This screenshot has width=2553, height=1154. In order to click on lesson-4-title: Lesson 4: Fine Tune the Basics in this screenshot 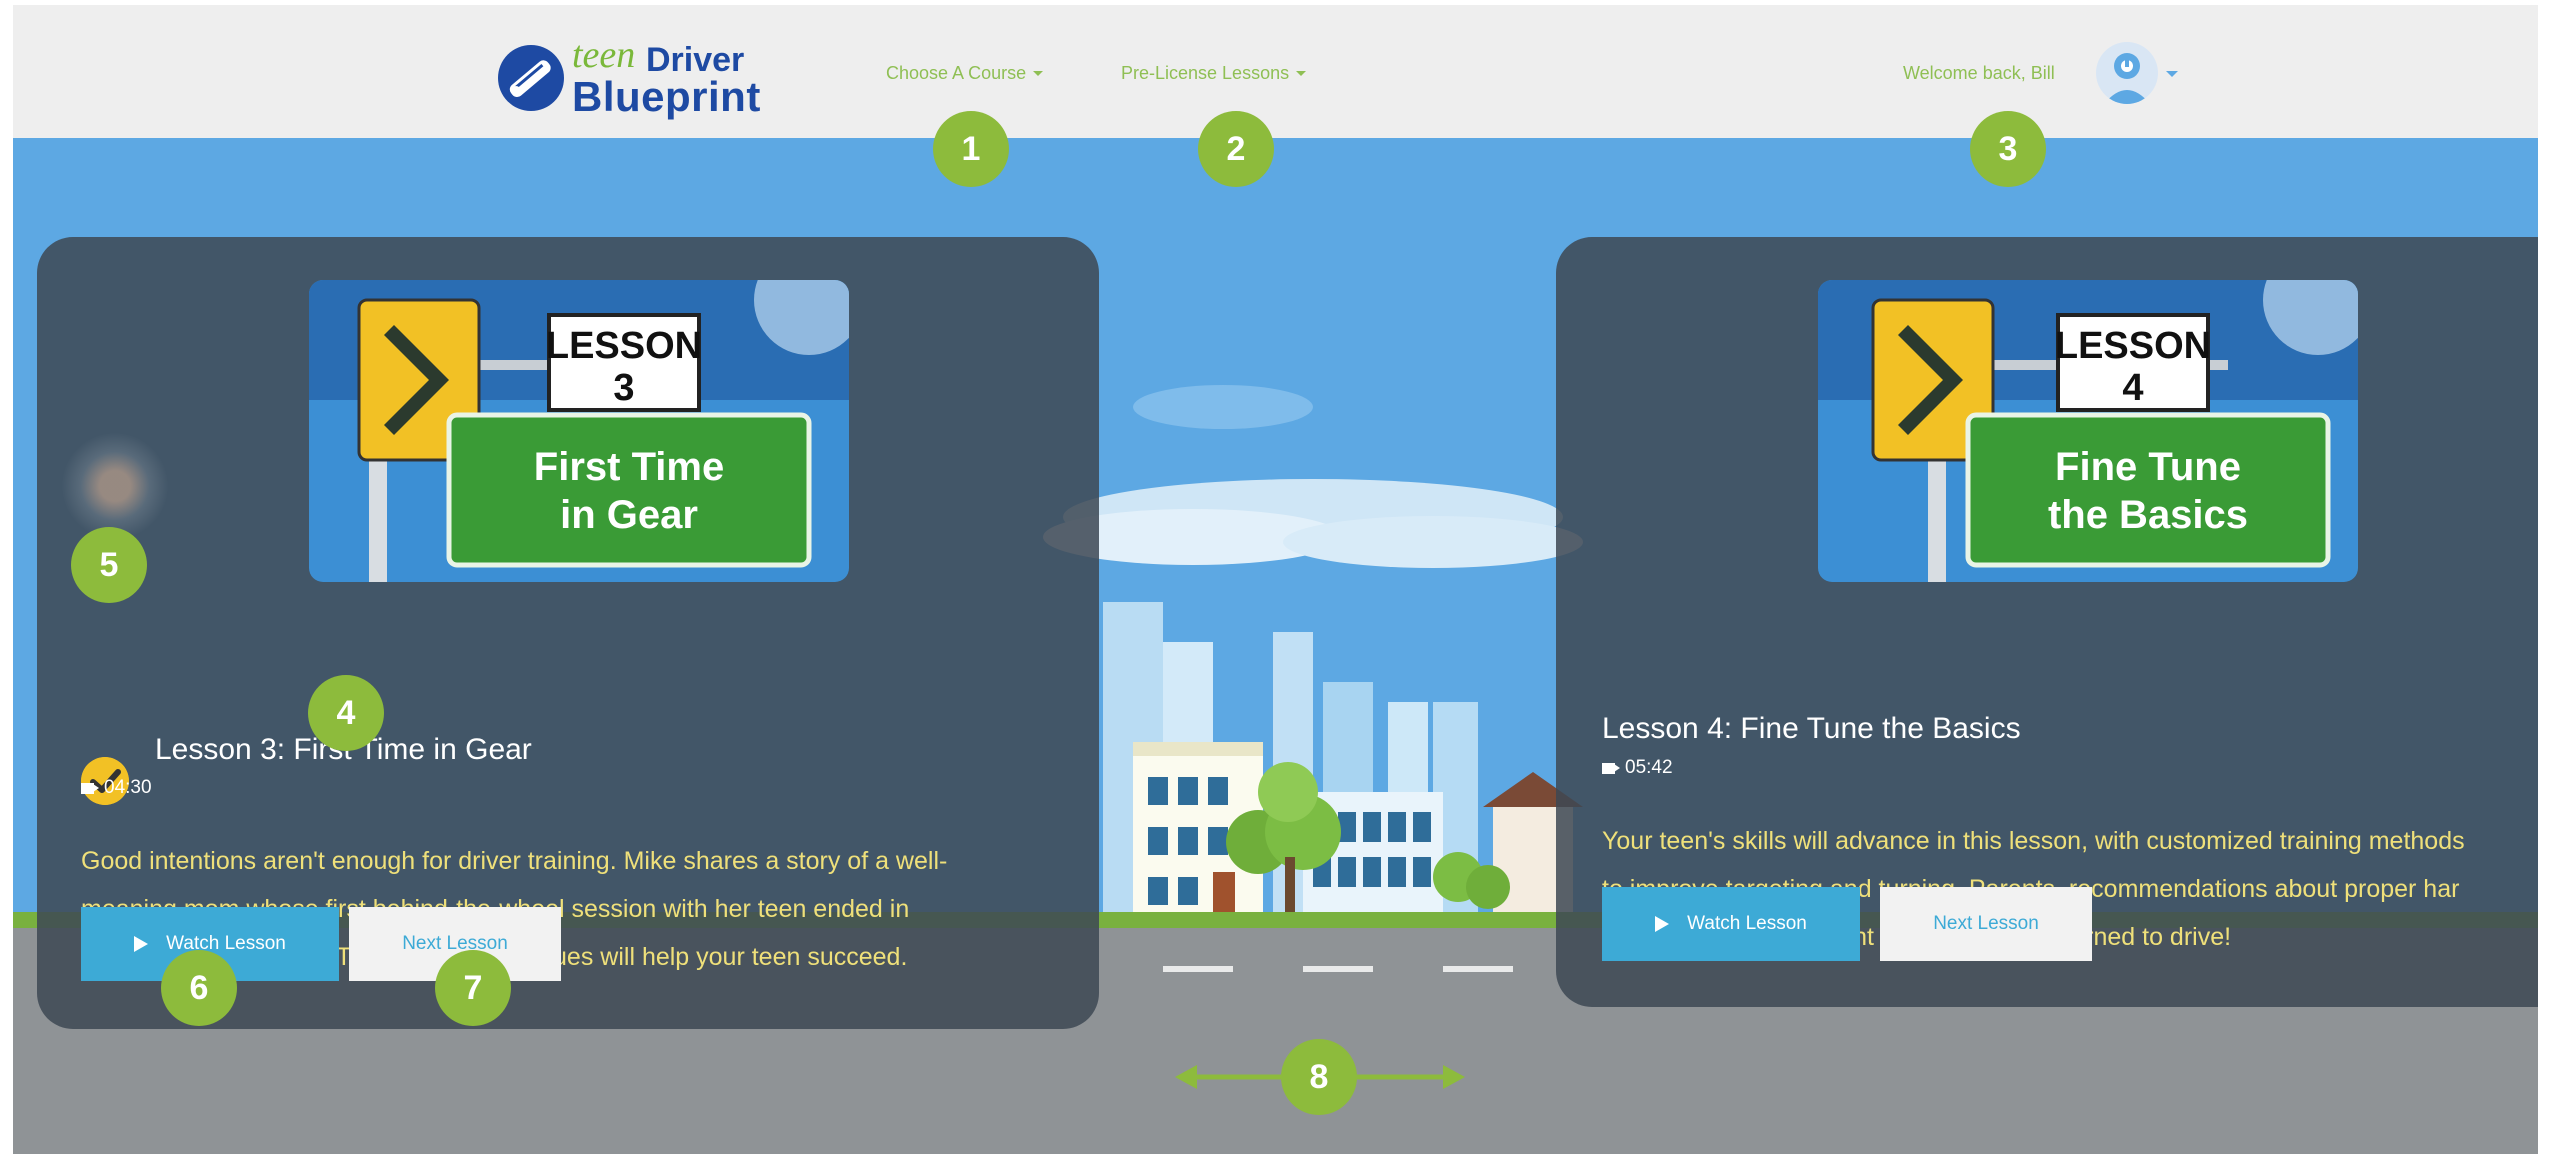, I will do `click(1811, 729)`.